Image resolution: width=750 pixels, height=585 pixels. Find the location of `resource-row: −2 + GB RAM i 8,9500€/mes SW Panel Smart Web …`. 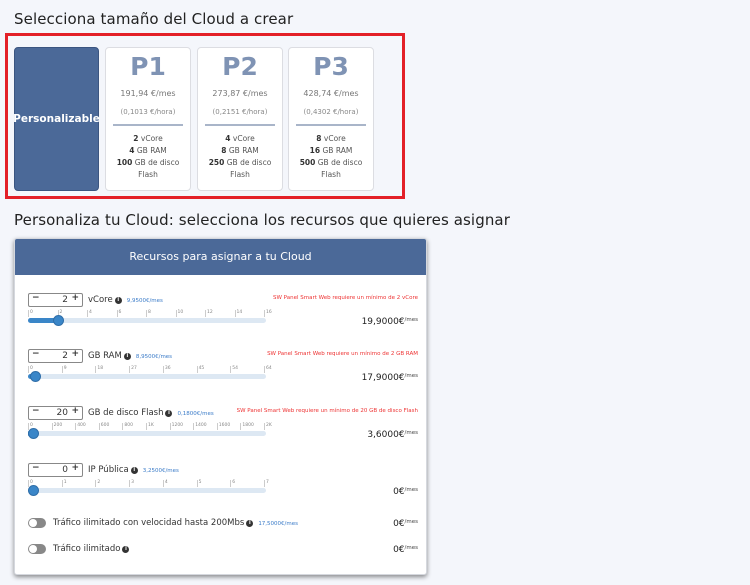

resource-row: −2 + GB RAM i 8,9500€/mes SW Panel Smart Web … is located at coordinates (223, 371).